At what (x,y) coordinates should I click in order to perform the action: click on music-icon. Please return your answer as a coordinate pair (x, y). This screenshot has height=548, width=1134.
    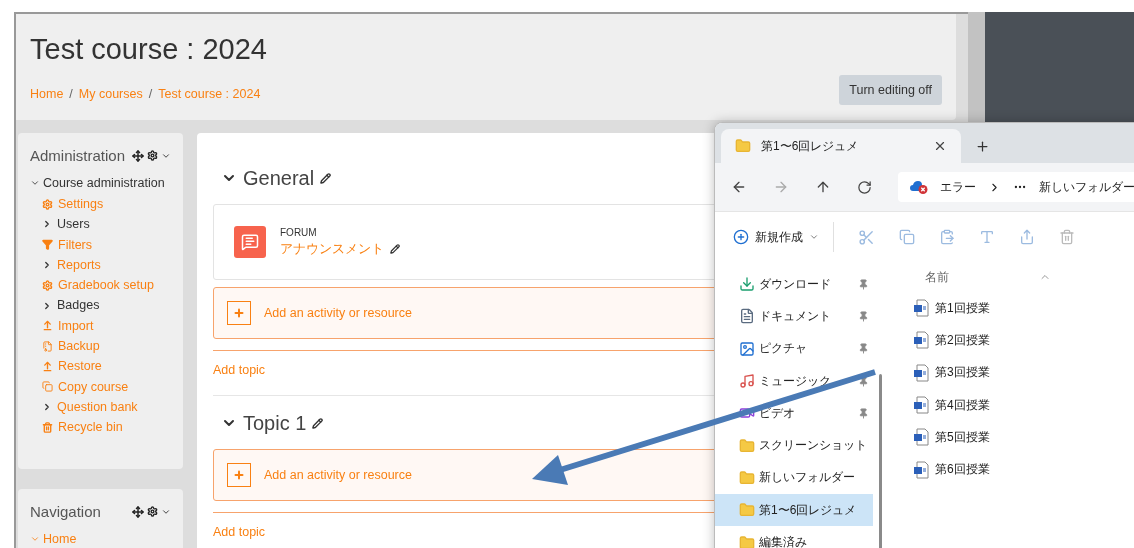
    Looking at the image, I should click on (747, 381).